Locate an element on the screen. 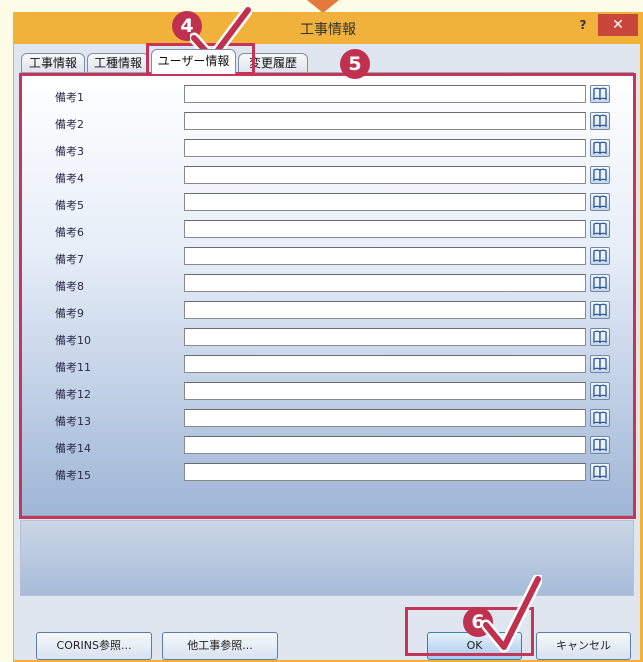 The width and height of the screenshot is (643, 662). remark-row: 備考14 is located at coordinates (327, 448).